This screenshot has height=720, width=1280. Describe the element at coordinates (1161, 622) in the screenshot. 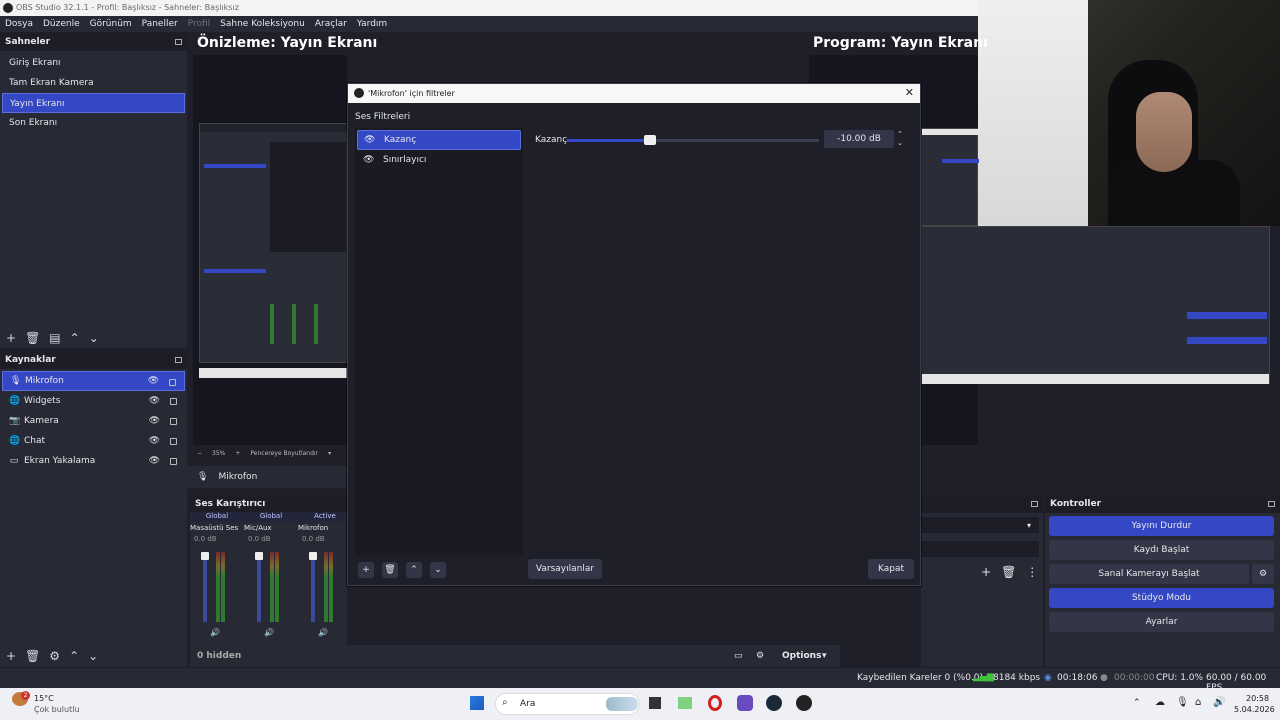

I see `settings-button: Ayarlar` at that location.